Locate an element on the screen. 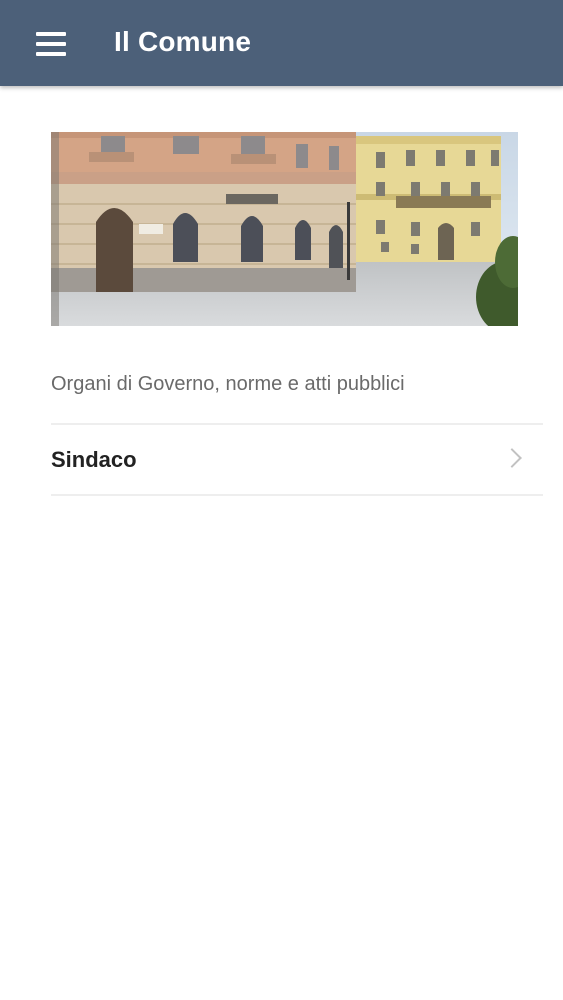 This screenshot has width=563, height=1000. list-item-label: Sindaco is located at coordinates (94, 459).